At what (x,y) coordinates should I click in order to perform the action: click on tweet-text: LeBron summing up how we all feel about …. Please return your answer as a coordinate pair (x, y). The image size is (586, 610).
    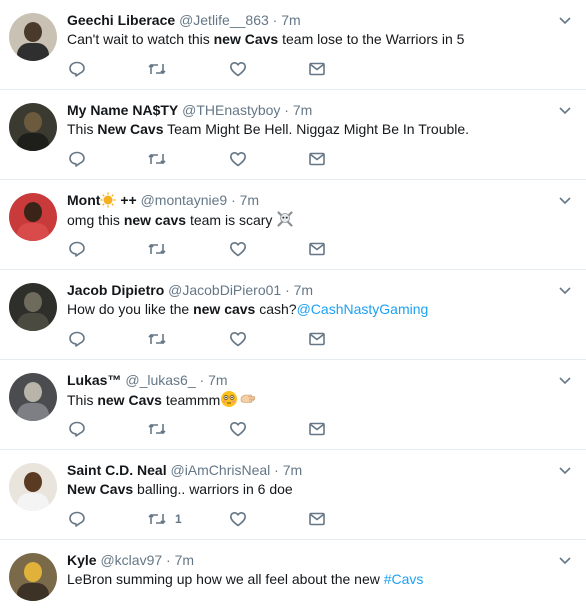
    Looking at the image, I should click on (245, 579).